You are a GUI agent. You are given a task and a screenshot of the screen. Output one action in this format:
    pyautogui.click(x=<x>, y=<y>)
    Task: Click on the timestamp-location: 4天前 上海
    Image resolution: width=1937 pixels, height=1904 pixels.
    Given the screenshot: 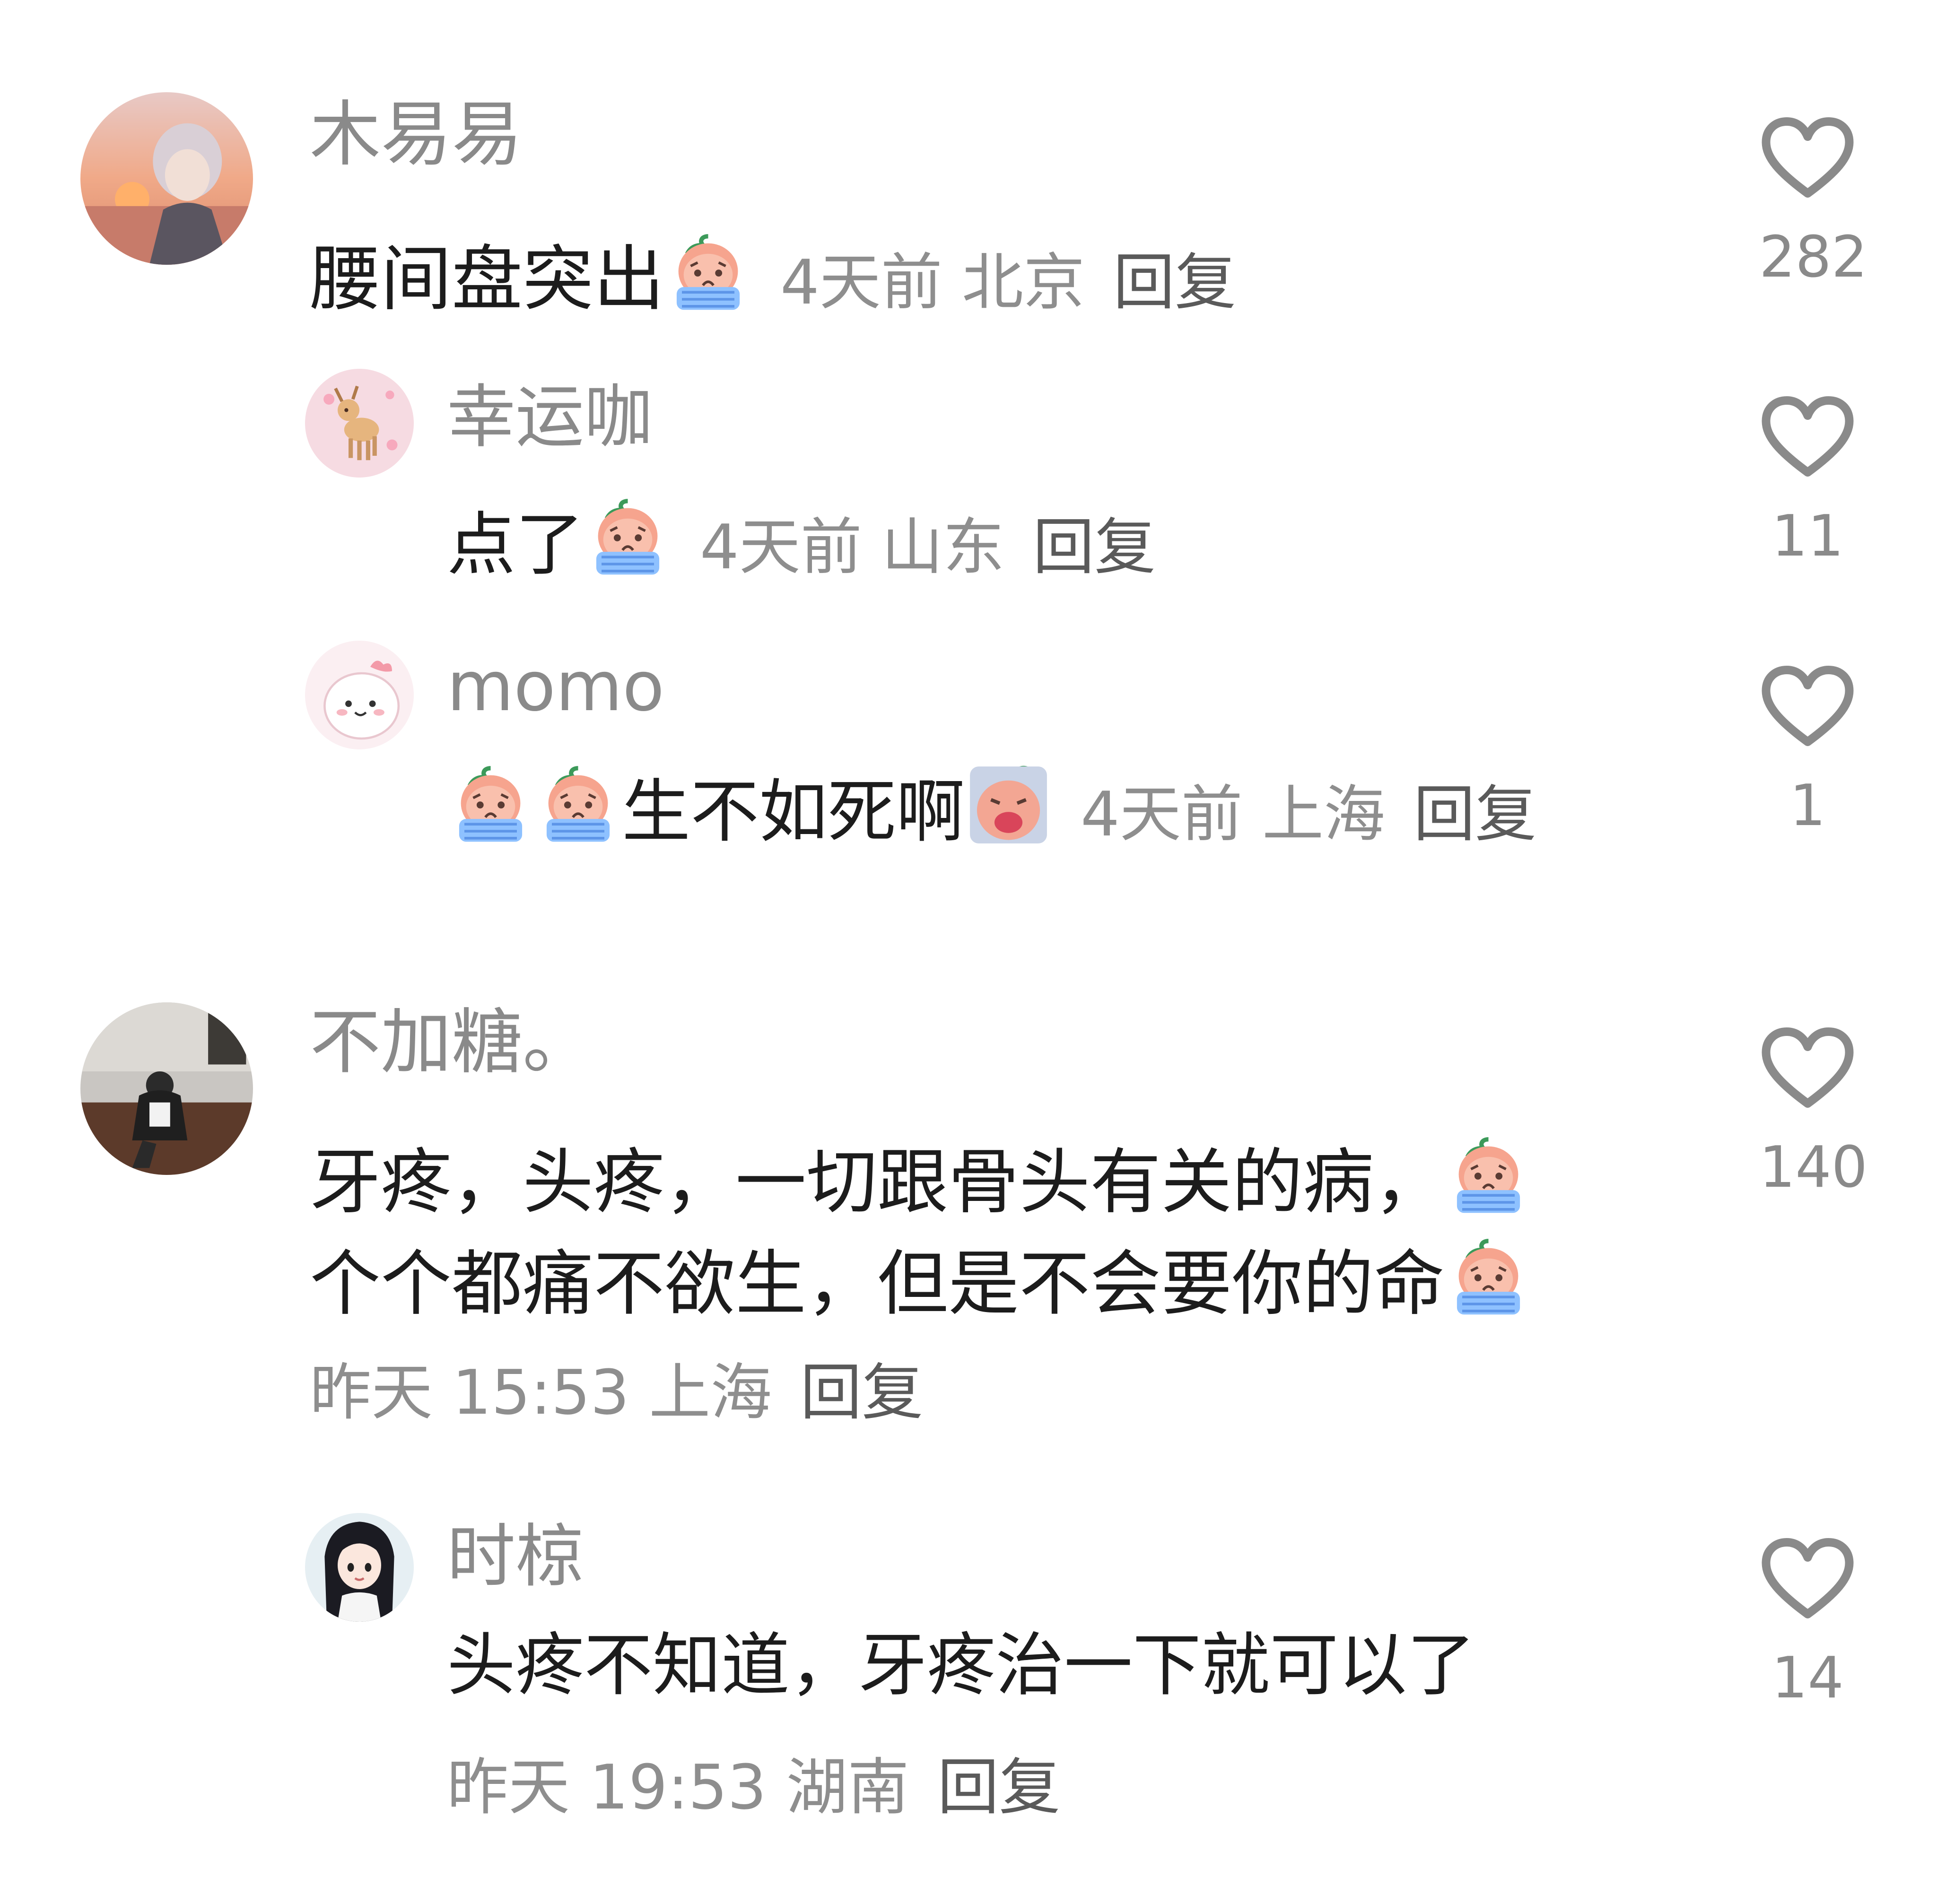 What is the action you would take?
    pyautogui.click(x=1234, y=814)
    